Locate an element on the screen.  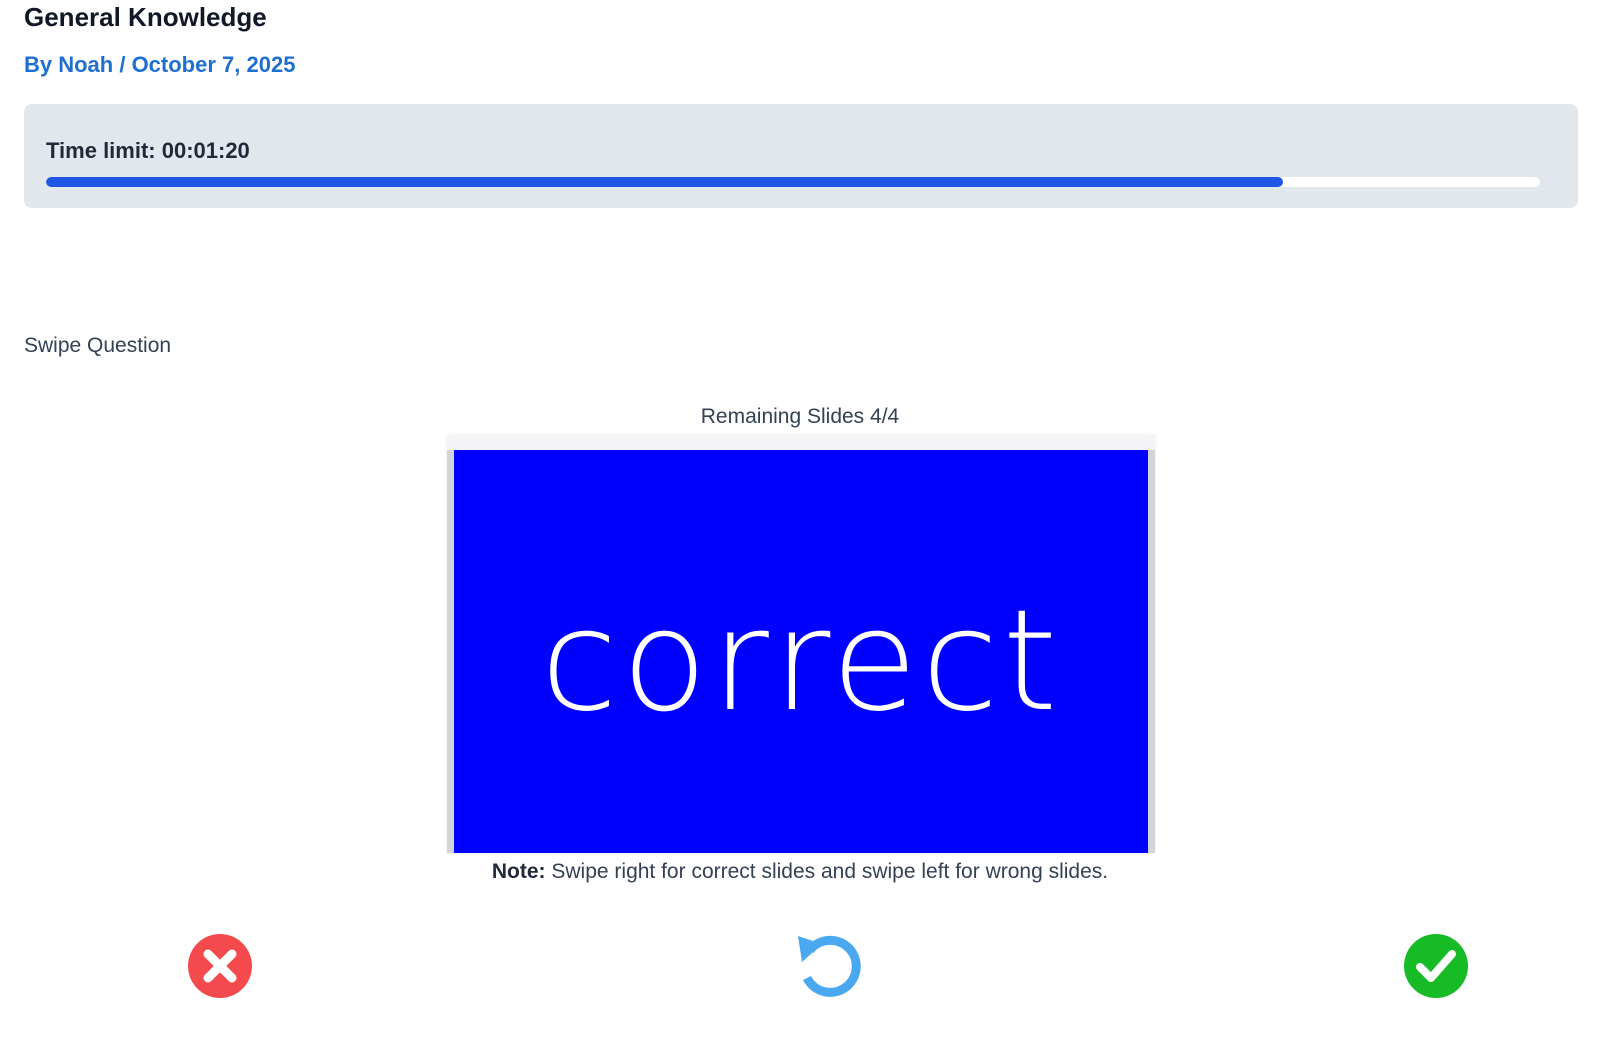
right-button is located at coordinates (1436, 966).